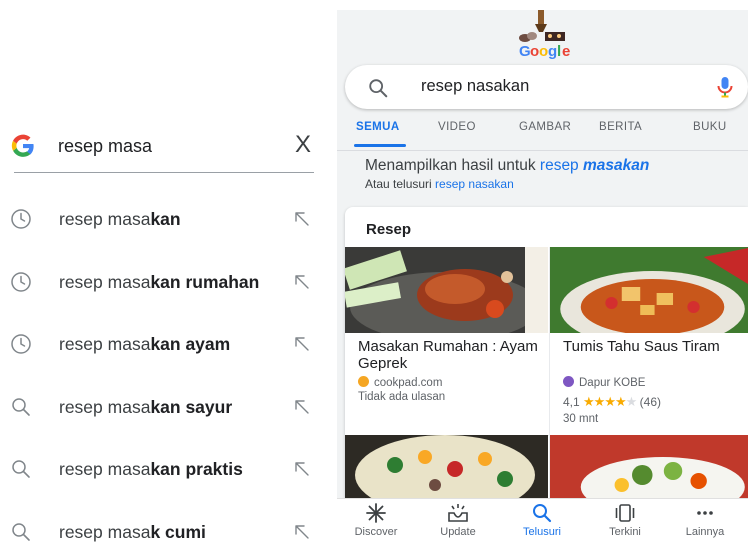 This screenshot has height=544, width=748. Describe the element at coordinates (568, 381) in the screenshot. I see `dapur-kobe-icon` at that location.